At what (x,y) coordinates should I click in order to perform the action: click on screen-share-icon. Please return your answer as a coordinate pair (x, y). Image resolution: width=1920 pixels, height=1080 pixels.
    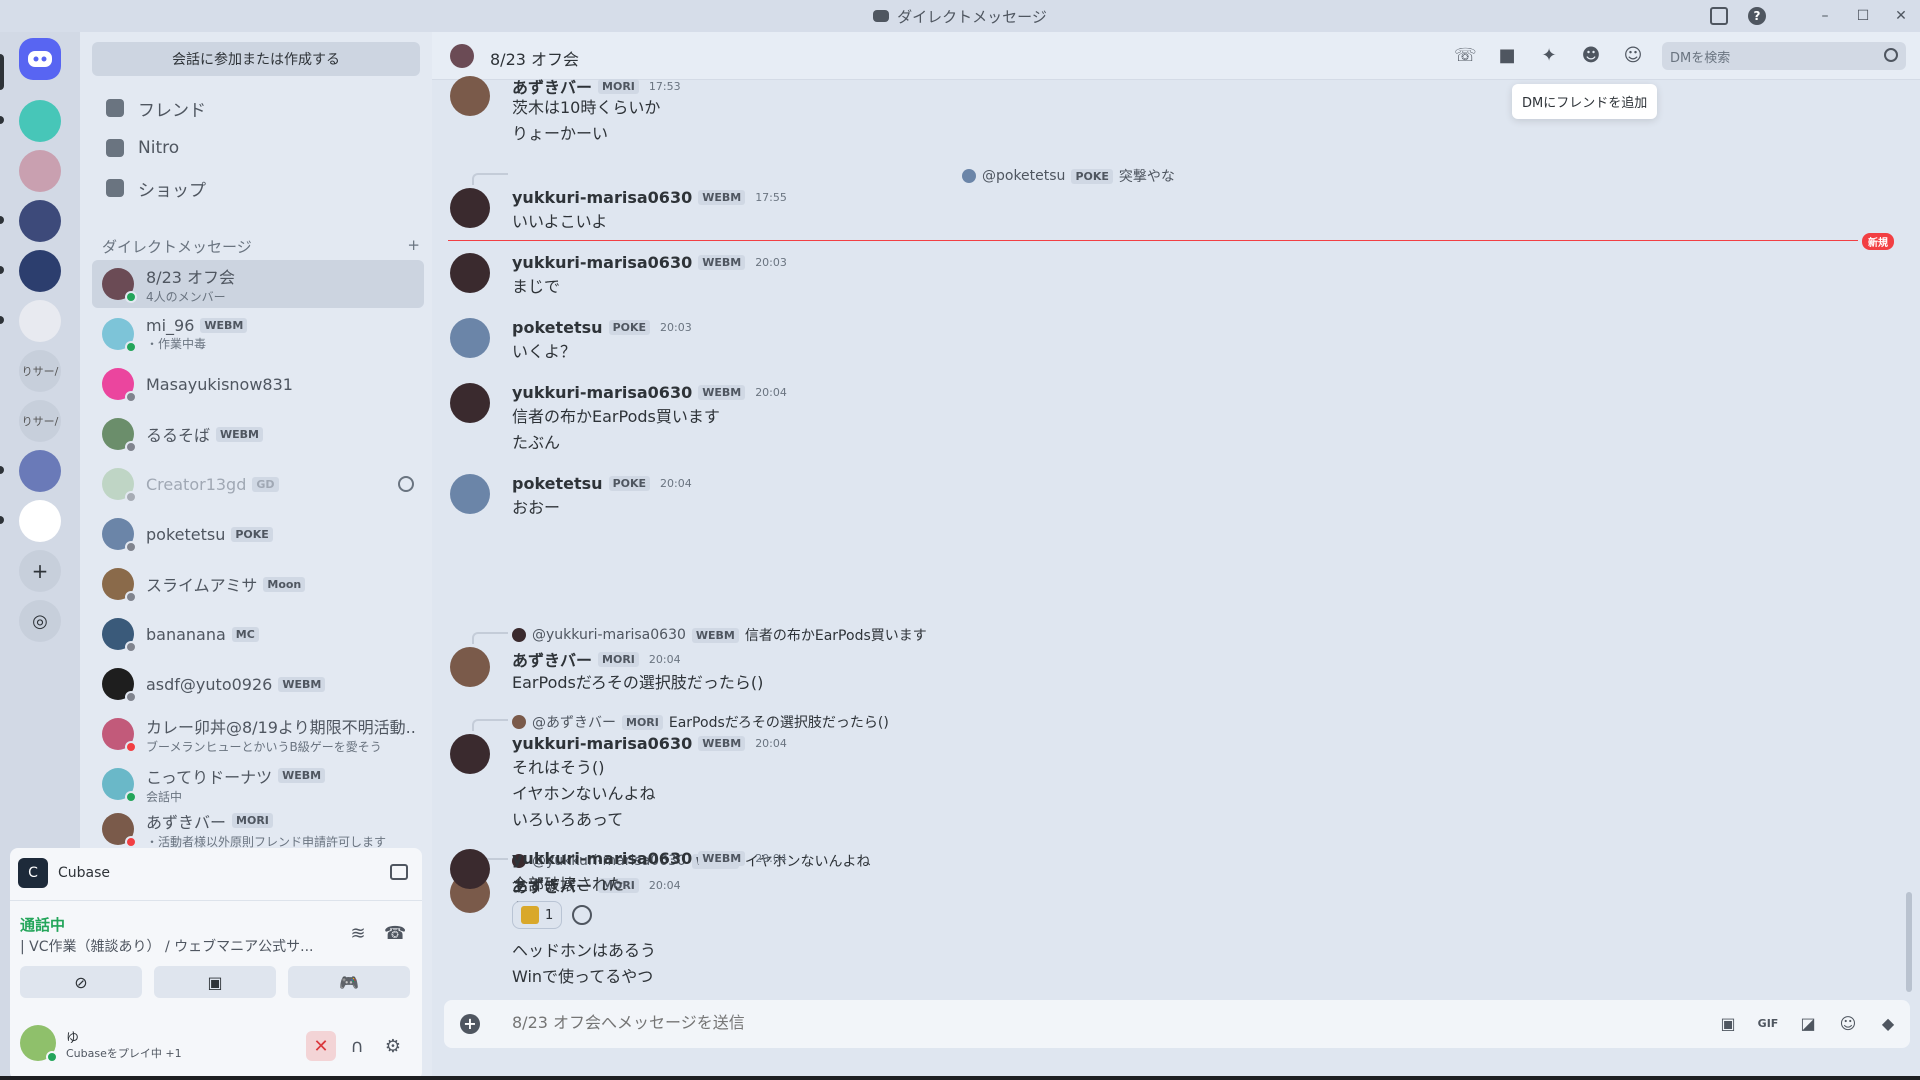
    Looking at the image, I should click on (399, 872).